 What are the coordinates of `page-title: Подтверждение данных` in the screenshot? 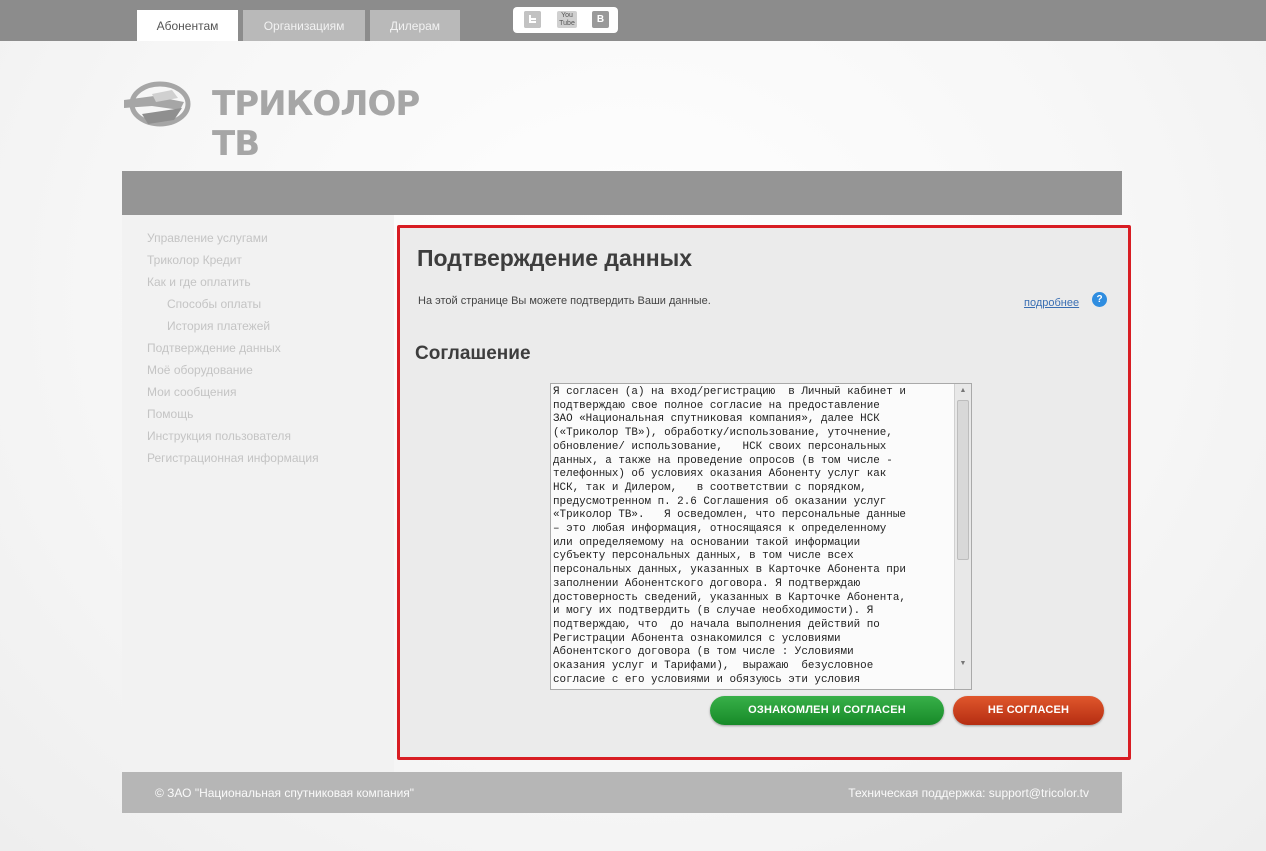 It's located at (555, 258).